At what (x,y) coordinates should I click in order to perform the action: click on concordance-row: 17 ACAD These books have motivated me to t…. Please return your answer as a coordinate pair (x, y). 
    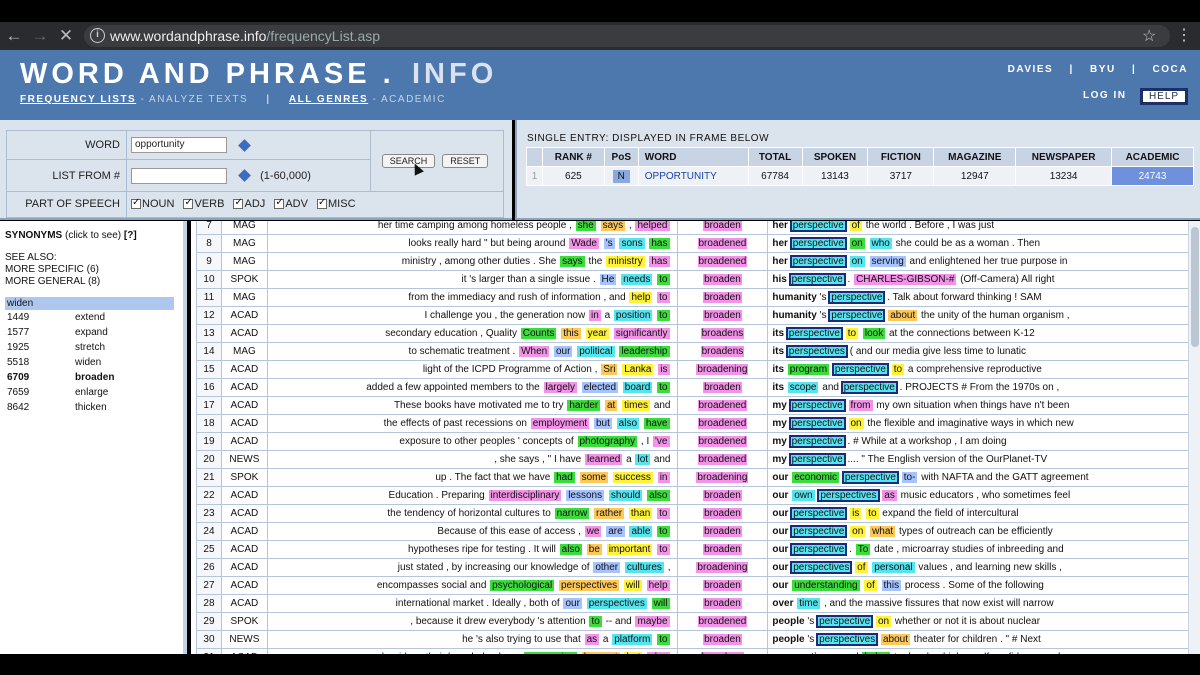
    Looking at the image, I should click on (694, 405).